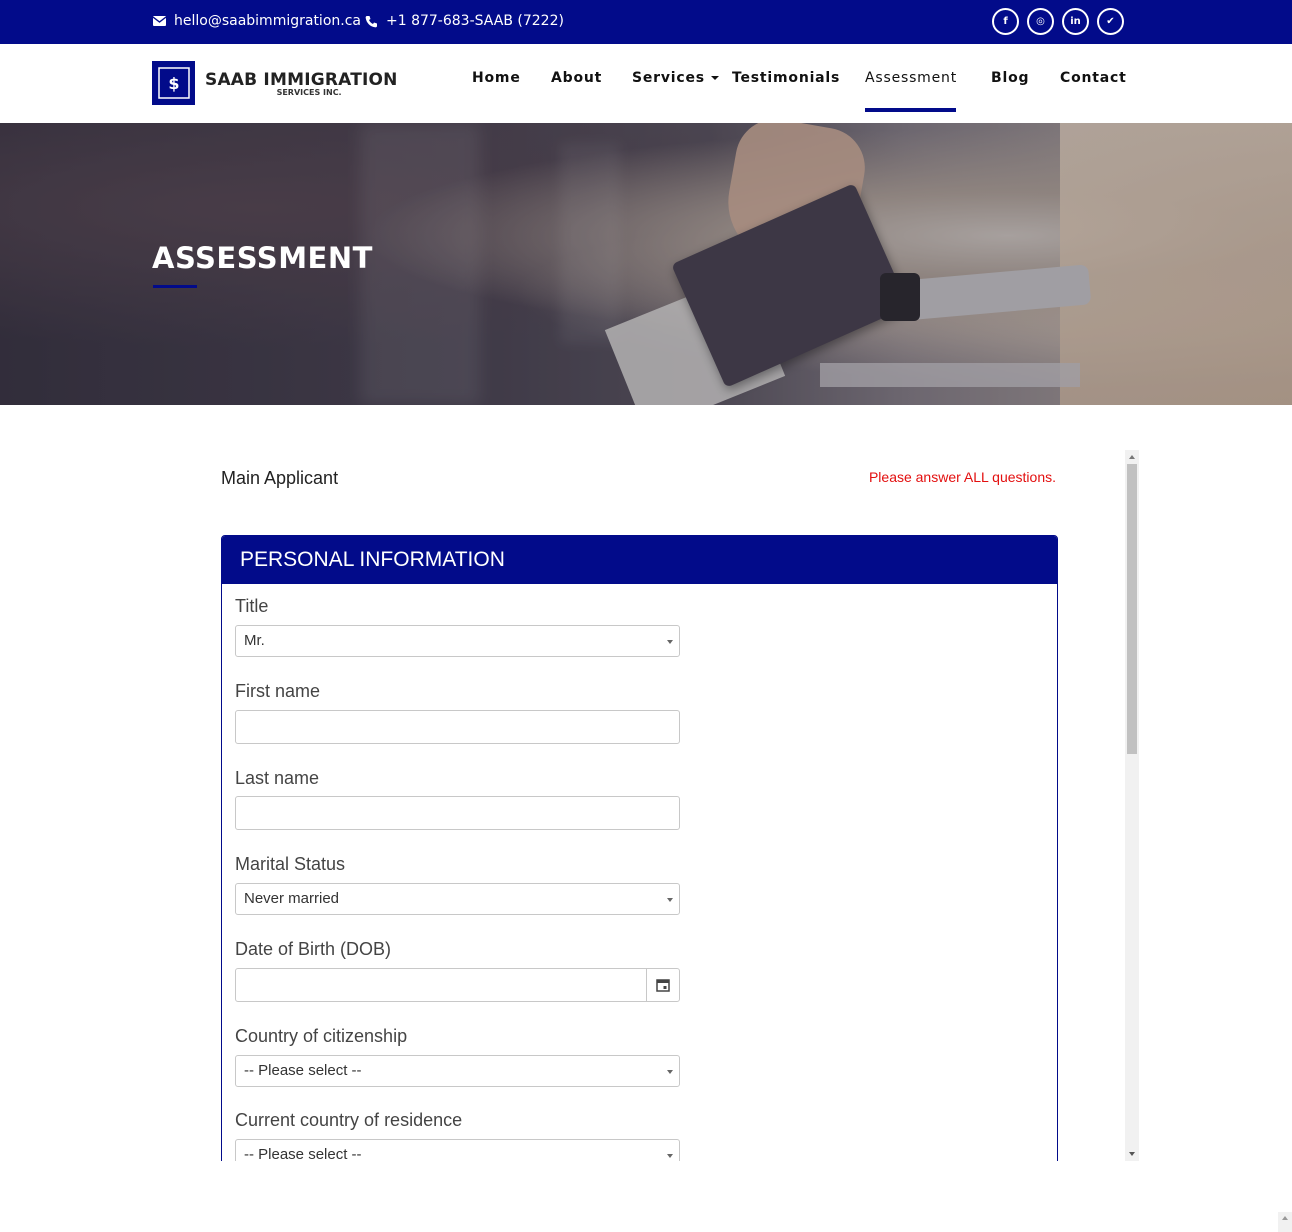 This screenshot has width=1292, height=1232. I want to click on residence-select: -- Please select --, so click(457, 1150).